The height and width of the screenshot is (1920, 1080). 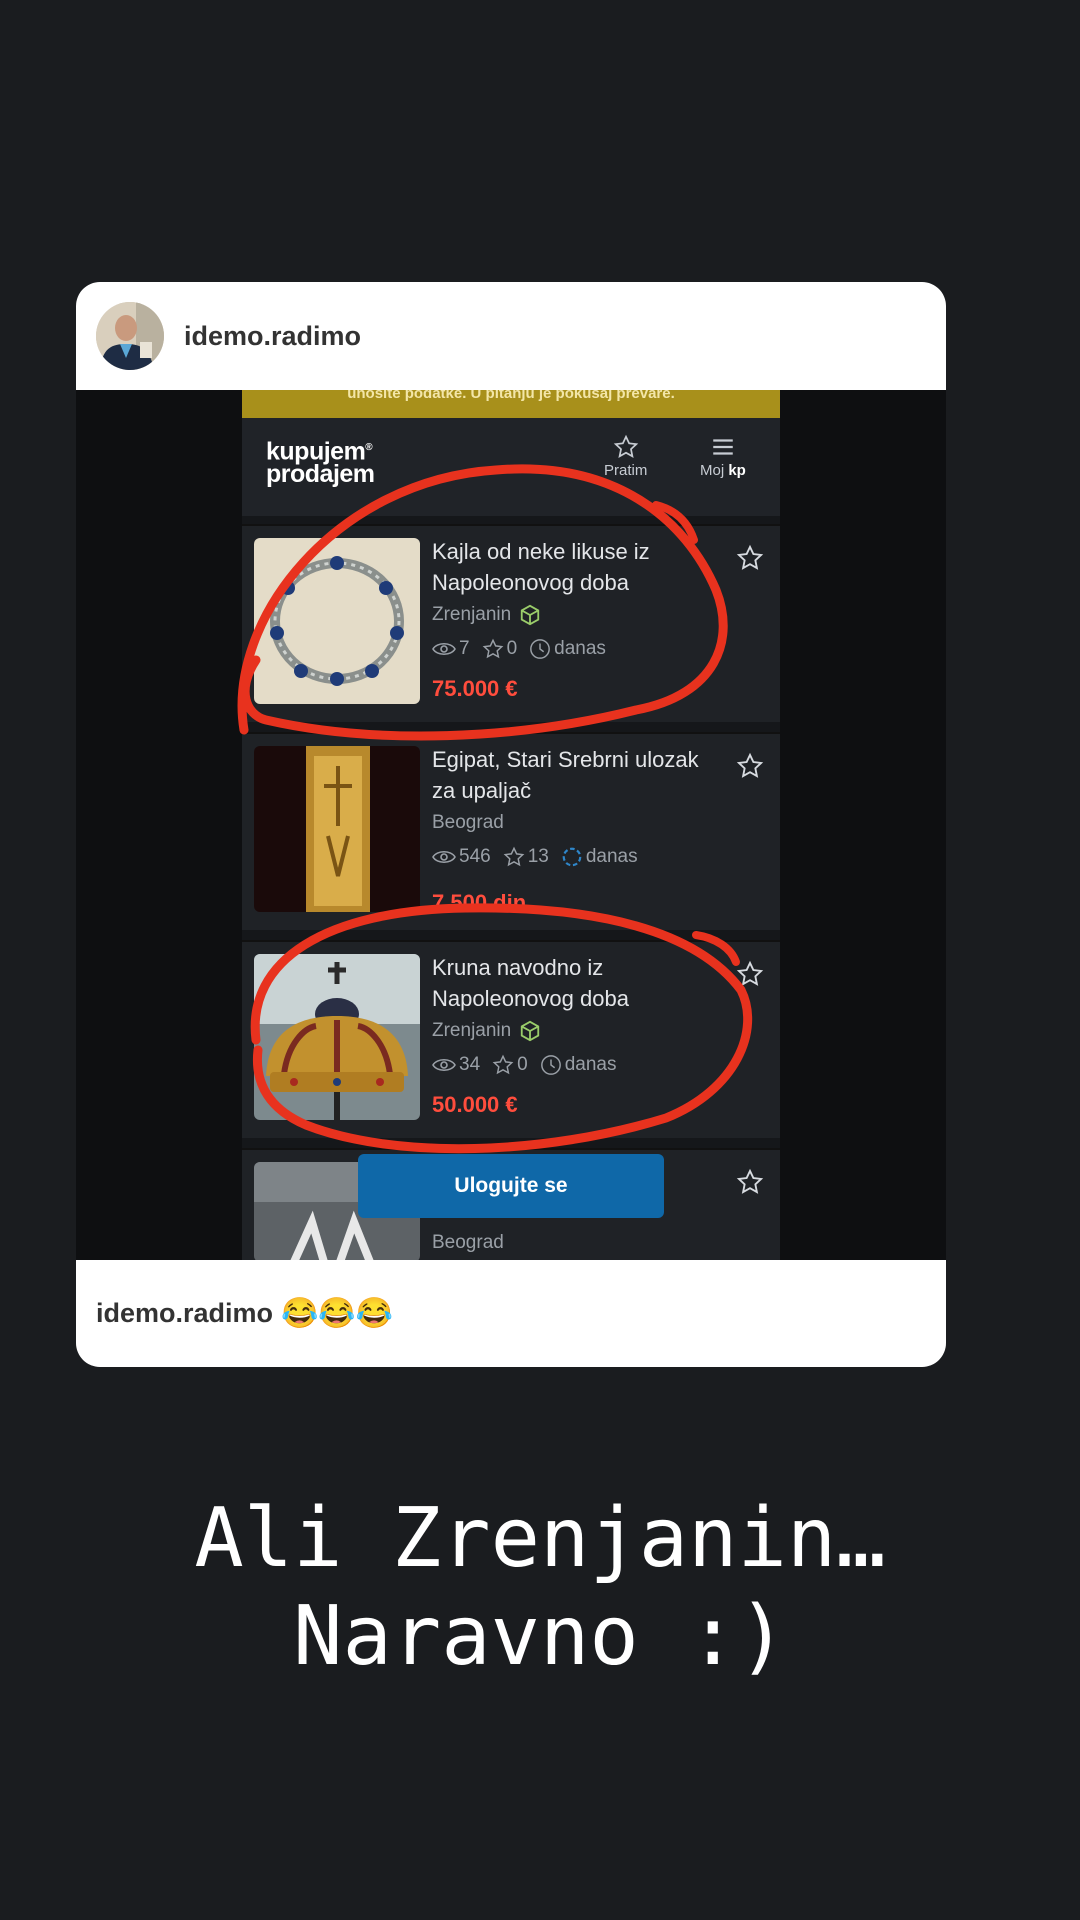 What do you see at coordinates (511, 1186) in the screenshot?
I see `login-button: Ulogujte se` at bounding box center [511, 1186].